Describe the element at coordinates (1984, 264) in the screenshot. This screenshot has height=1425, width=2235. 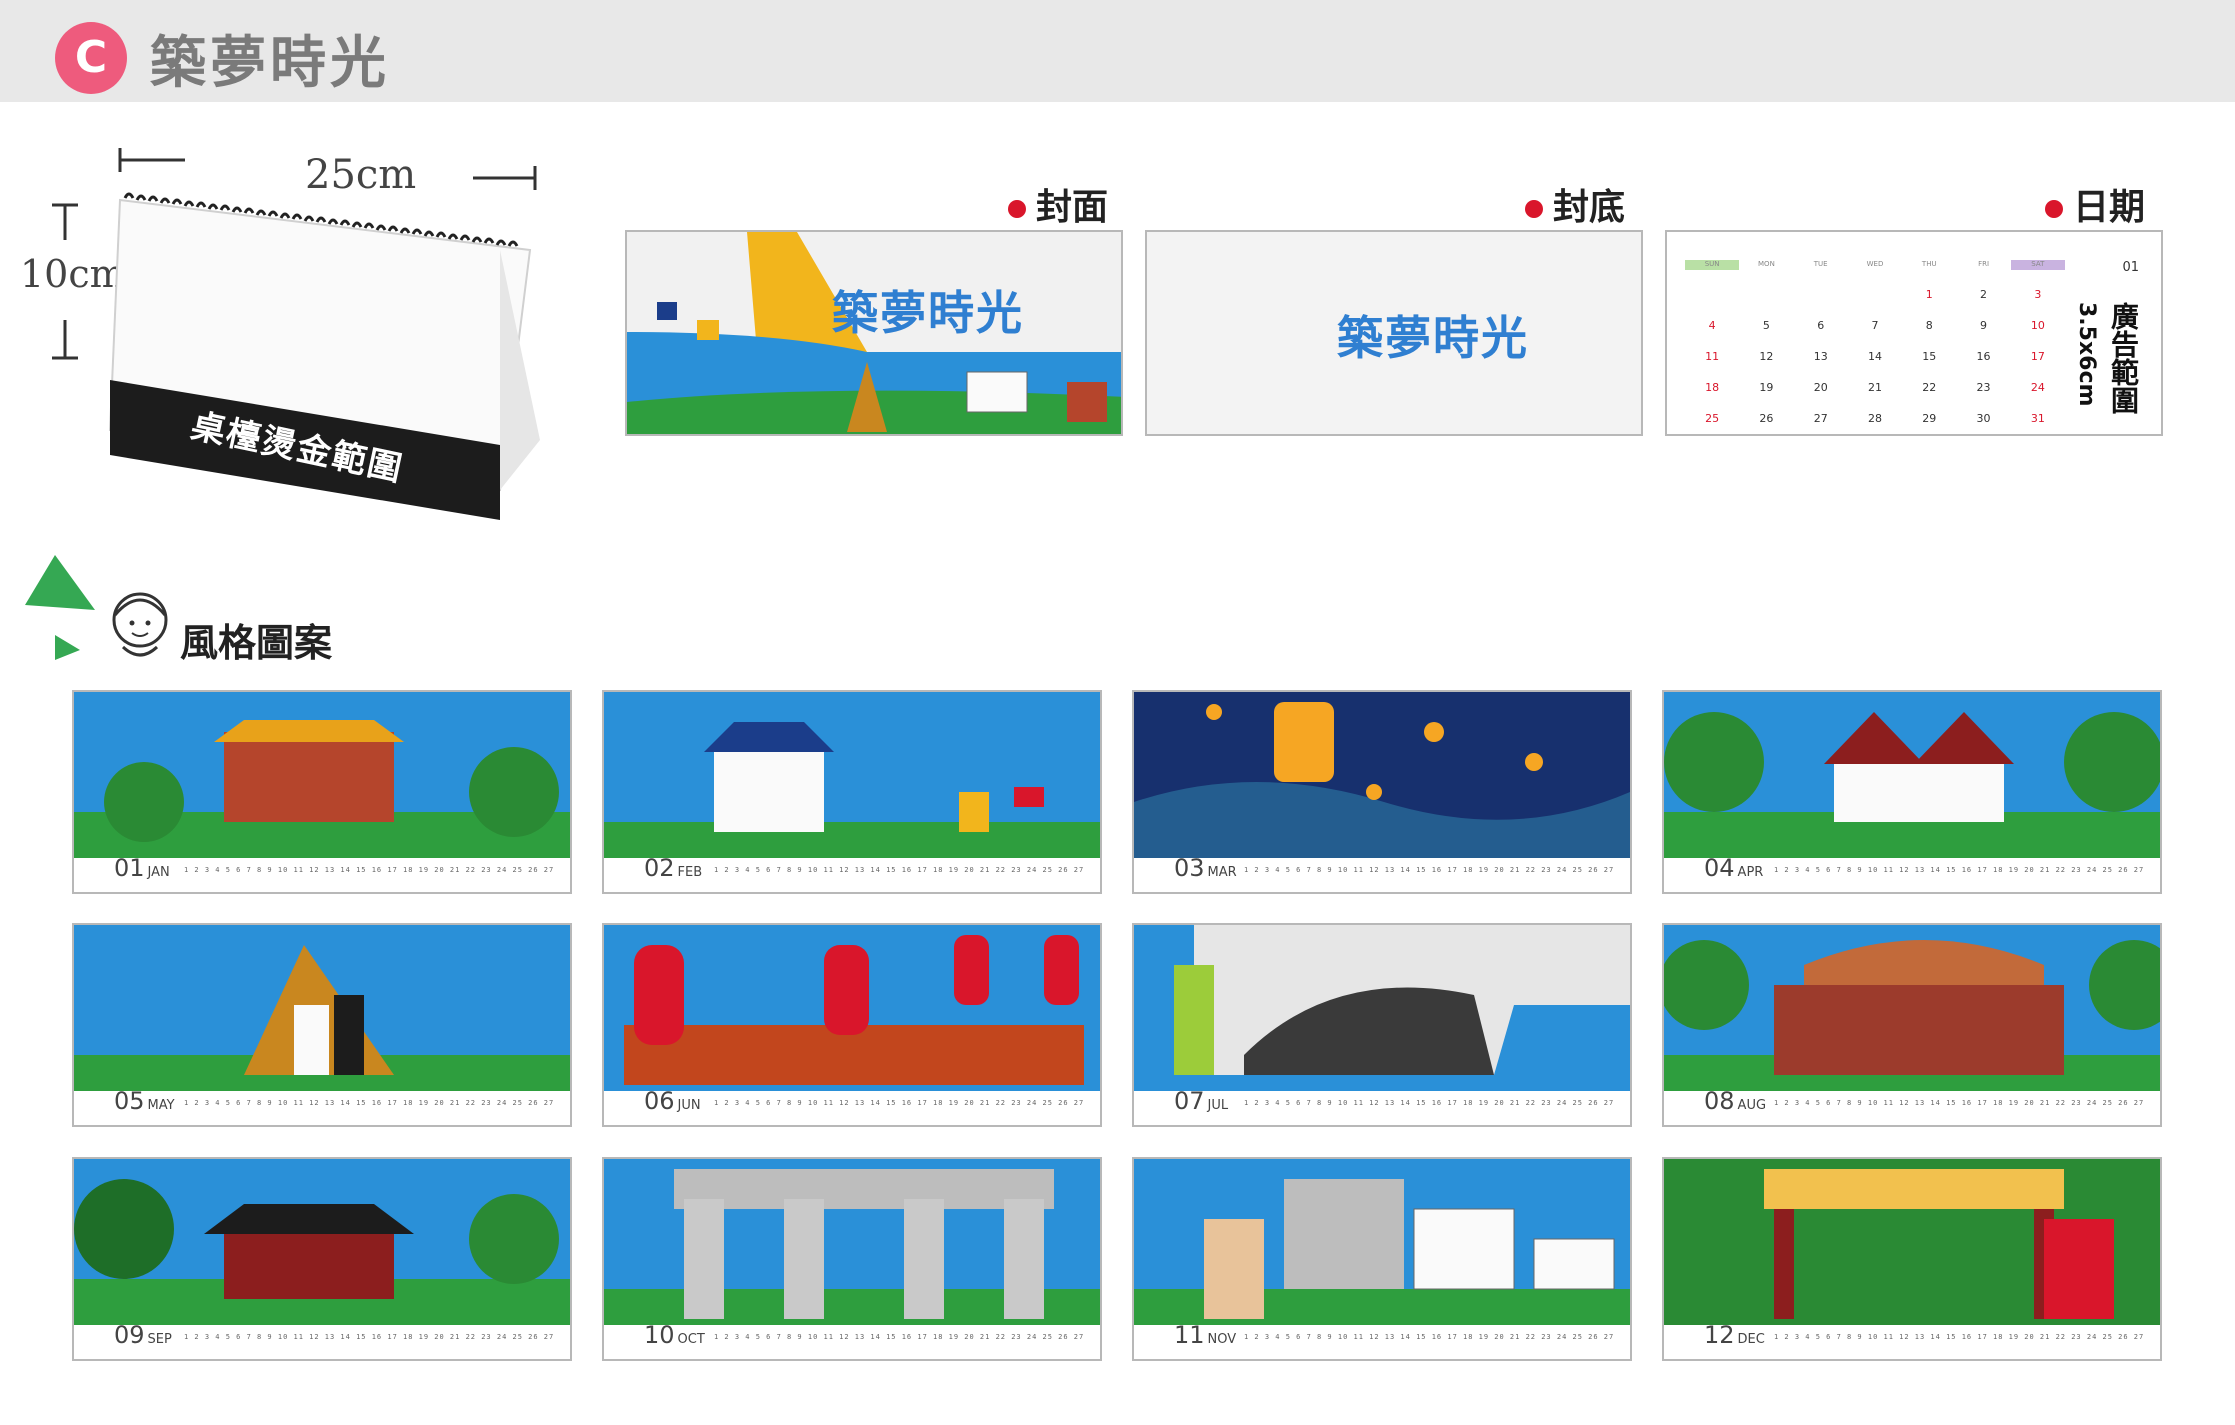
I see `weekday-header: FRI` at that location.